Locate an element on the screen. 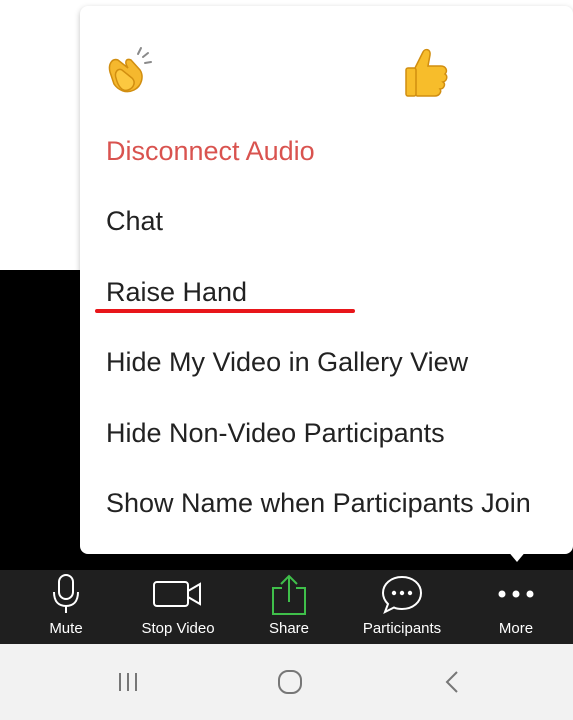 The height and width of the screenshot is (720, 573). raise-hand-item: Raise Hand is located at coordinates (176, 292).